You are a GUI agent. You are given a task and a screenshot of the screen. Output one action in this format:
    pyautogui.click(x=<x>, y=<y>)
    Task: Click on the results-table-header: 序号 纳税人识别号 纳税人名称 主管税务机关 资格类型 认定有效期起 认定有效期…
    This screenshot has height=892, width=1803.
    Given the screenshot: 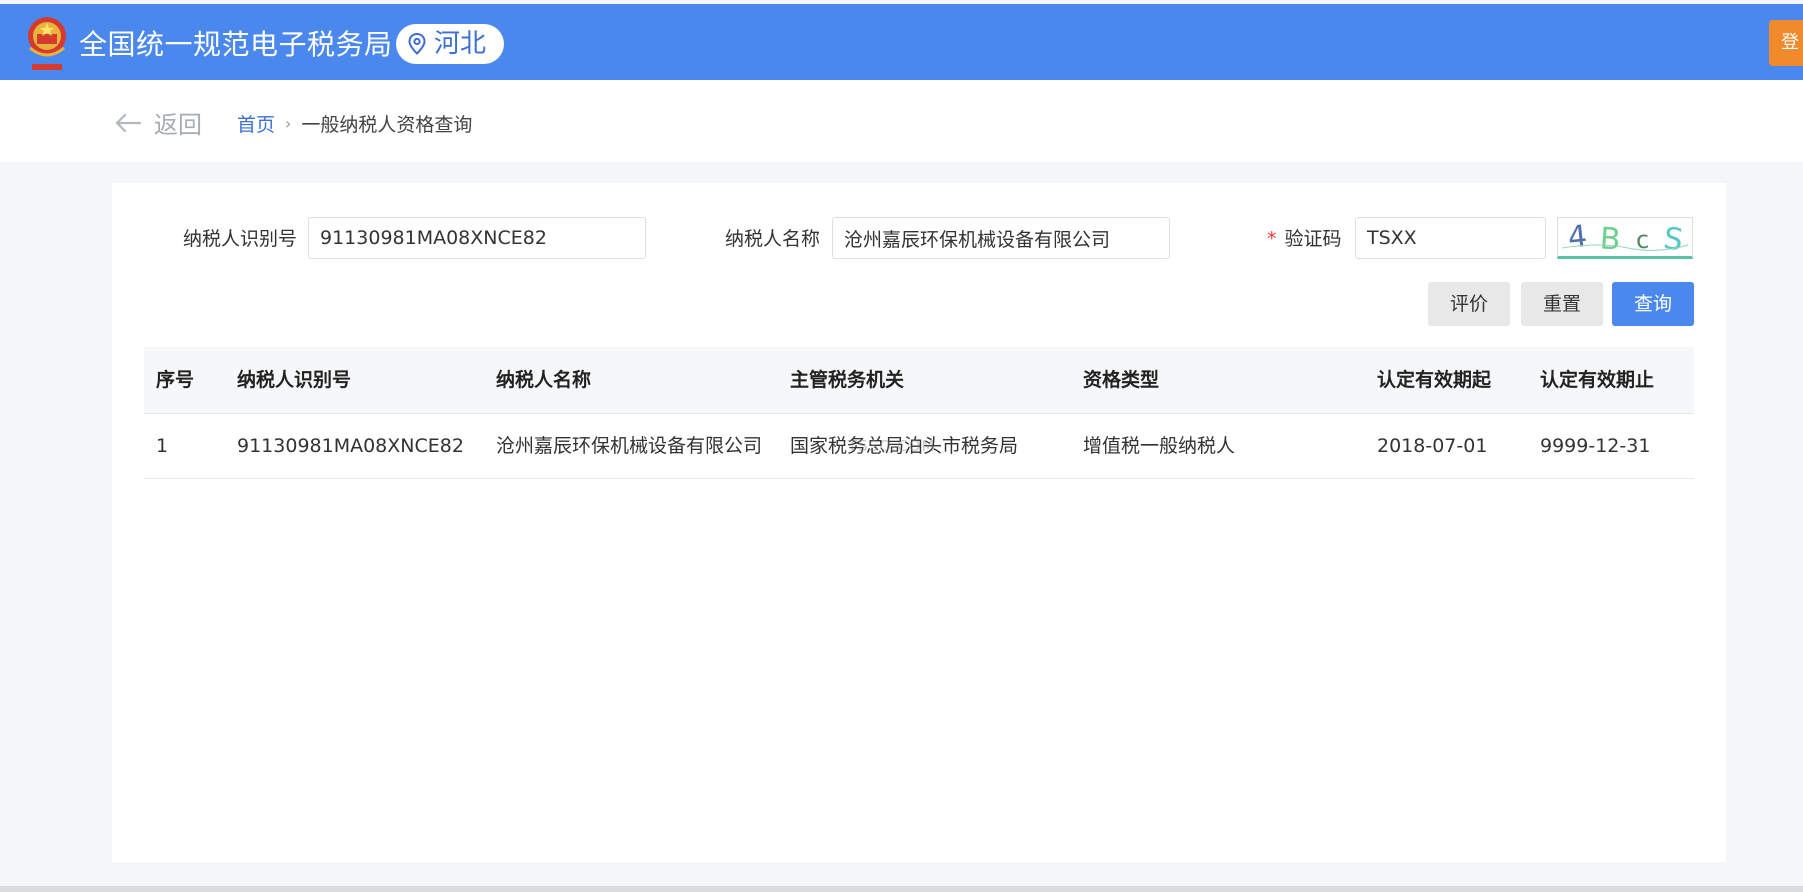 What is the action you would take?
    pyautogui.click(x=919, y=380)
    